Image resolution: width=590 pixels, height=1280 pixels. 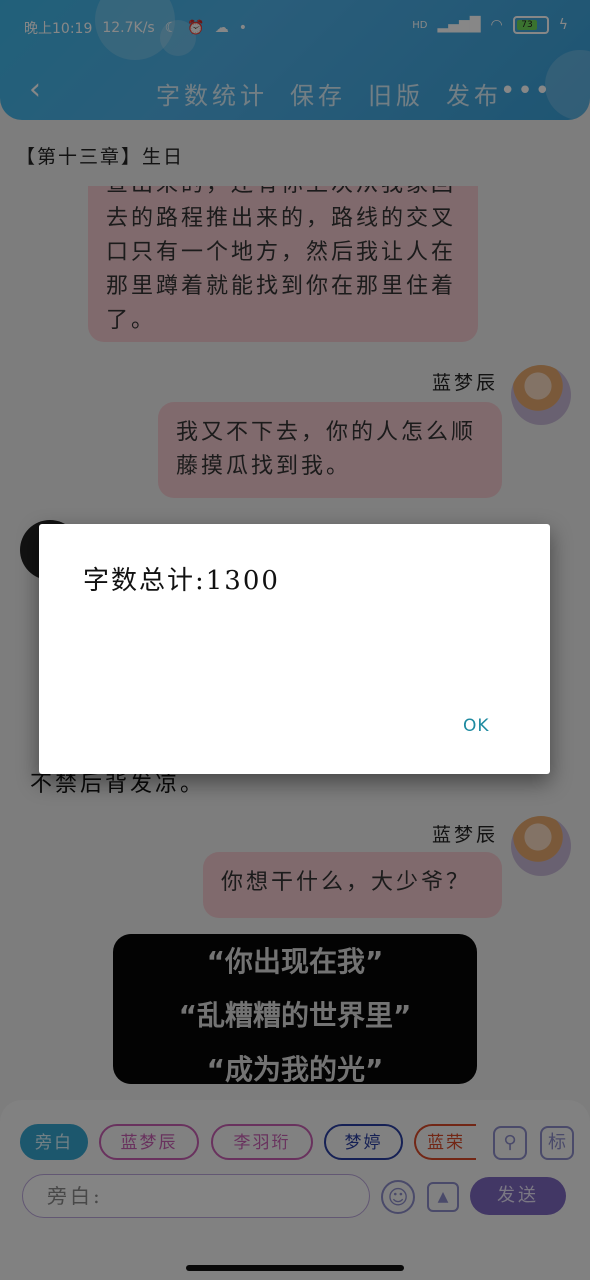 What do you see at coordinates (476, 726) in the screenshot?
I see `ok-button: OK` at bounding box center [476, 726].